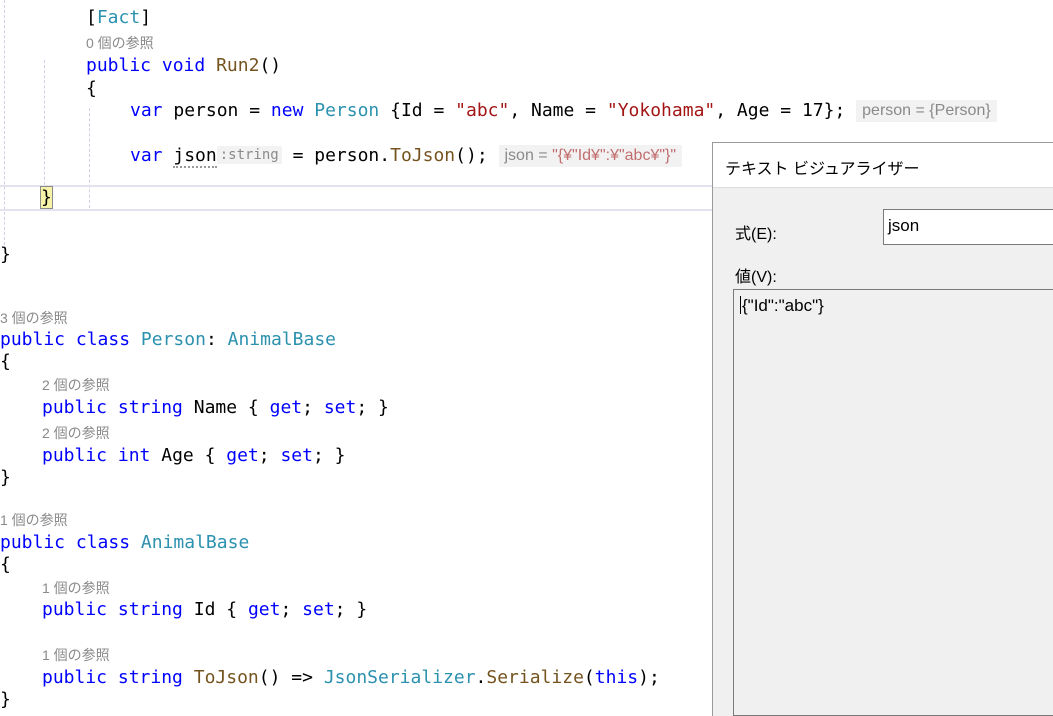 The height and width of the screenshot is (716, 1053). What do you see at coordinates (76, 588) in the screenshot?
I see `codelens-id-references: 1 個の参照` at bounding box center [76, 588].